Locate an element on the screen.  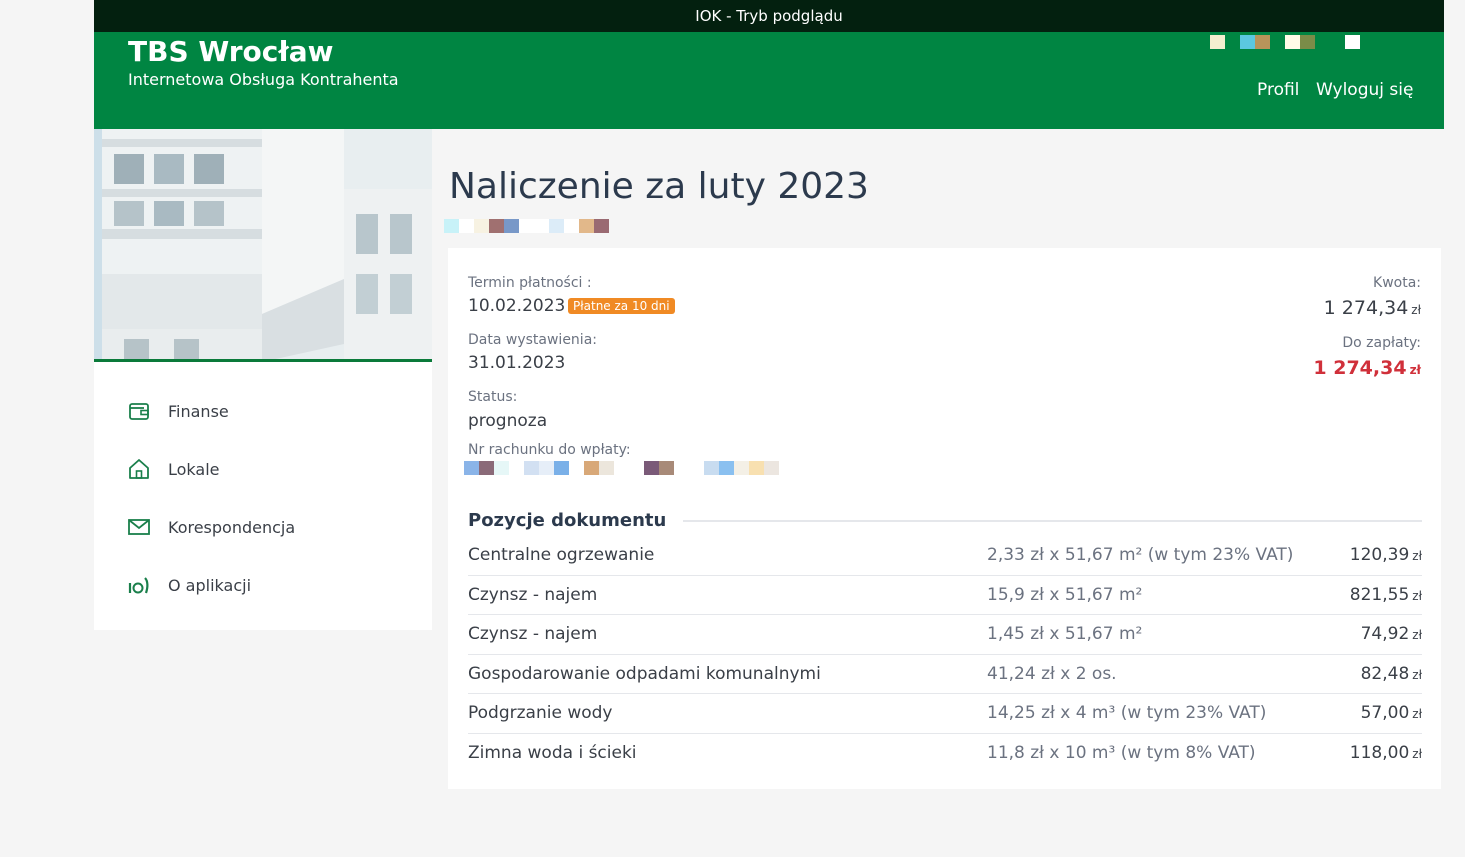
position-amount: 118,00 is located at coordinates (1379, 752).